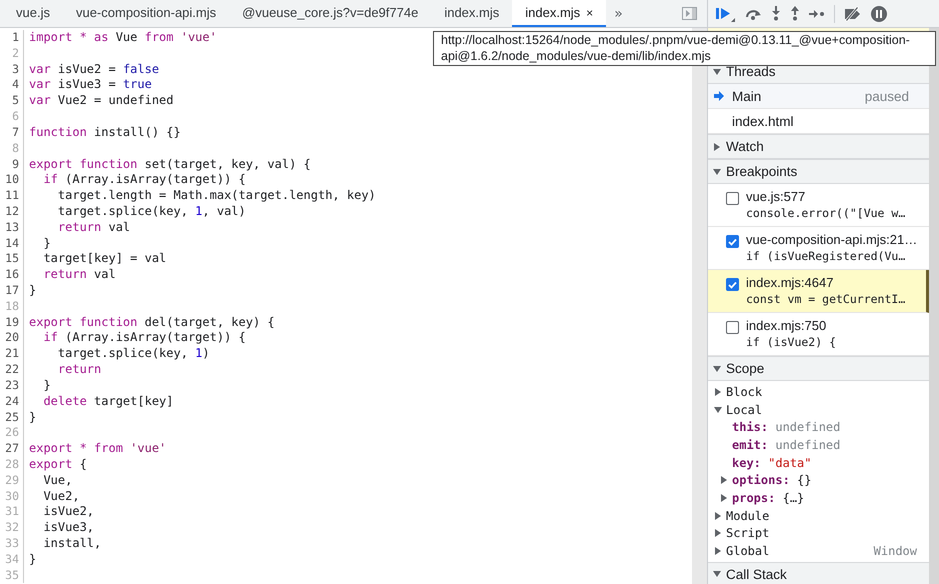 Image resolution: width=939 pixels, height=584 pixels. I want to click on line-number: 14, so click(12, 244).